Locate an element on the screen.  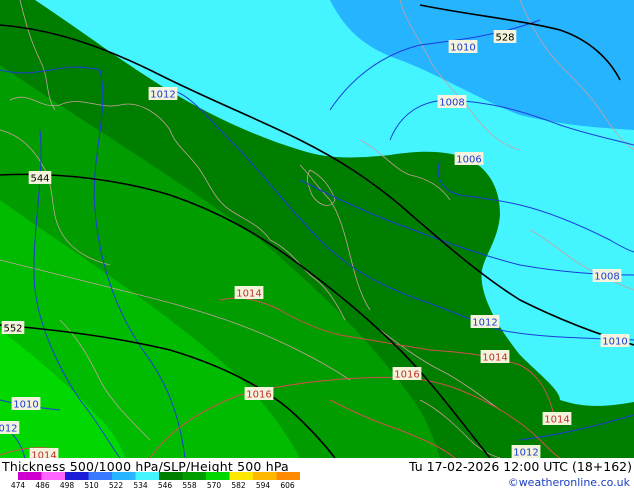
svg-text: 012 is located at coordinates (9, 429).